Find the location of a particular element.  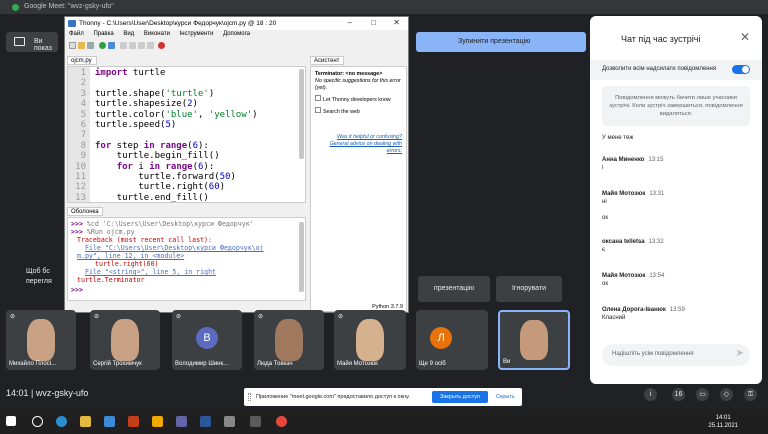

powerpoint-icon is located at coordinates (133, 421).